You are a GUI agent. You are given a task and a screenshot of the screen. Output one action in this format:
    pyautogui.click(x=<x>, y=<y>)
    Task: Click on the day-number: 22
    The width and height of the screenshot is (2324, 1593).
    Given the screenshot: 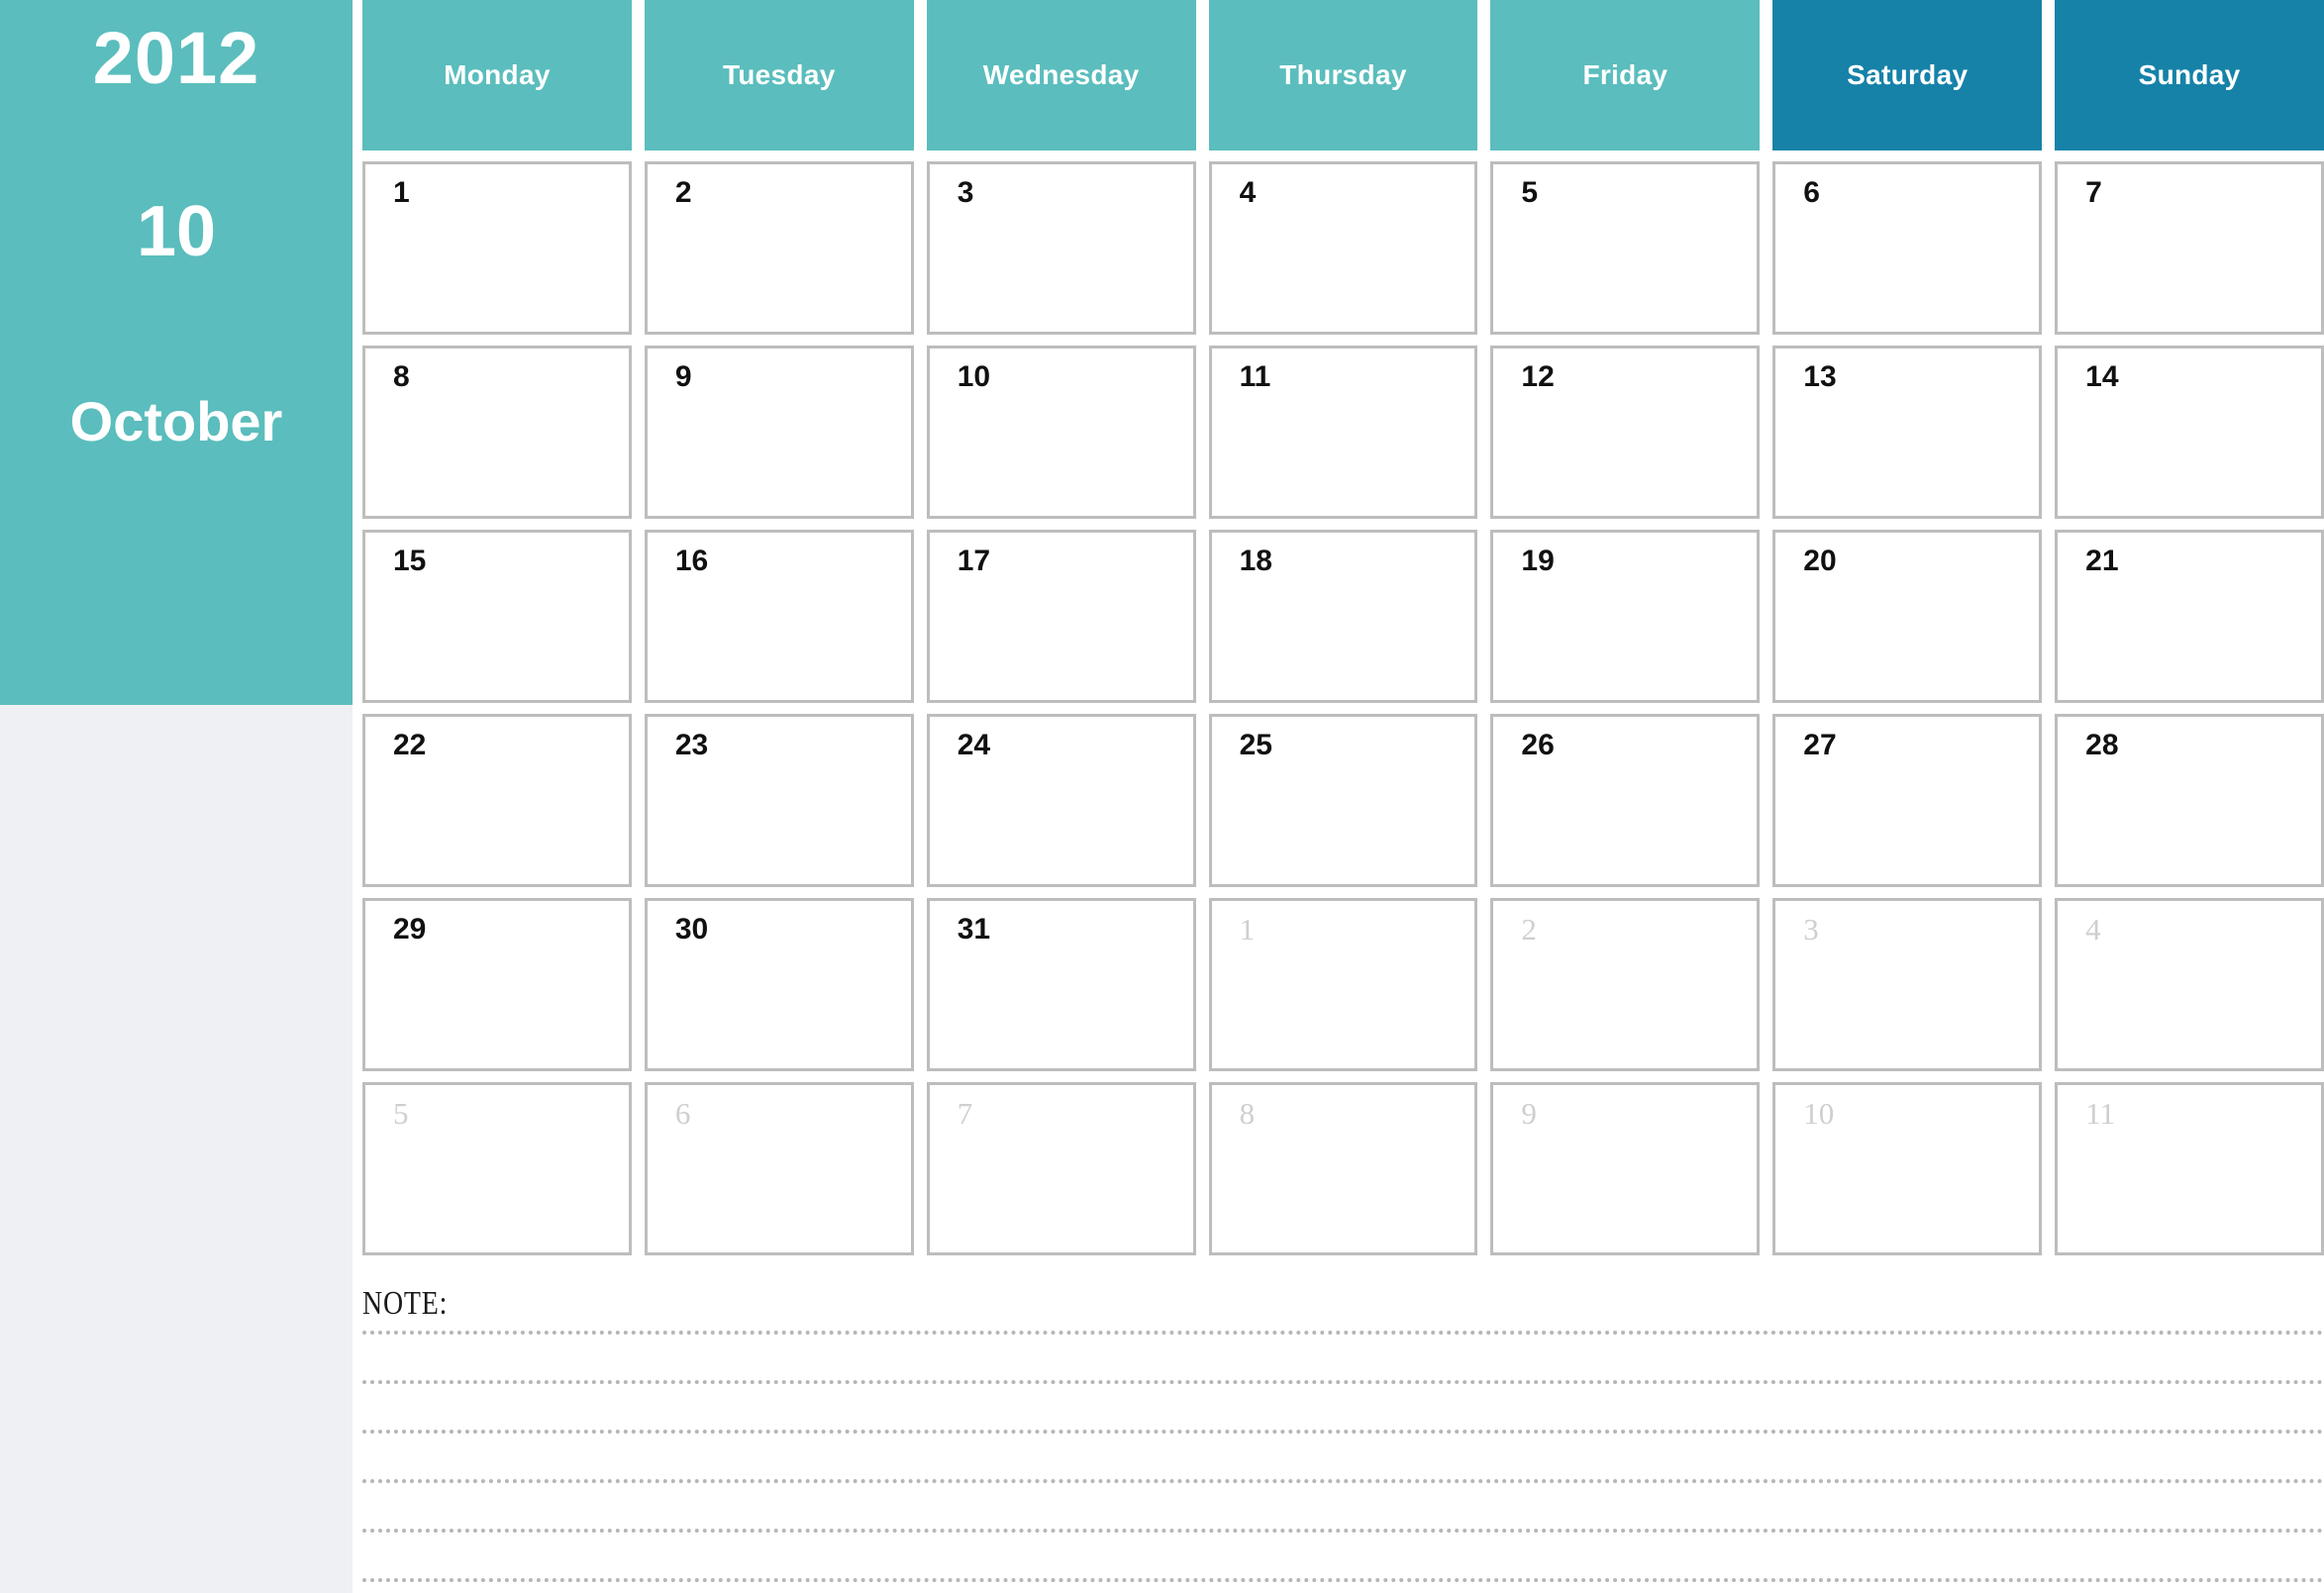 What is the action you would take?
    pyautogui.click(x=410, y=745)
    